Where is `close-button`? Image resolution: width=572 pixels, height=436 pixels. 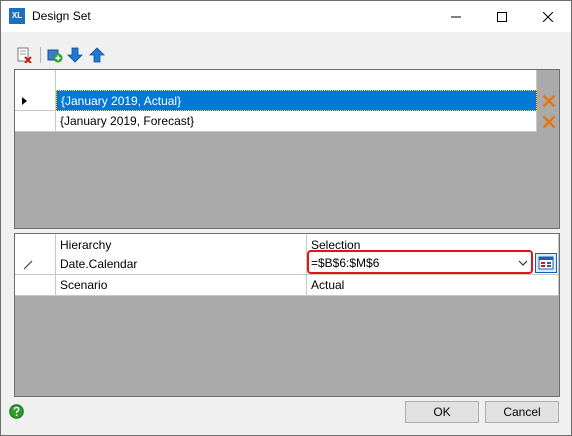
close-button is located at coordinates (548, 16).